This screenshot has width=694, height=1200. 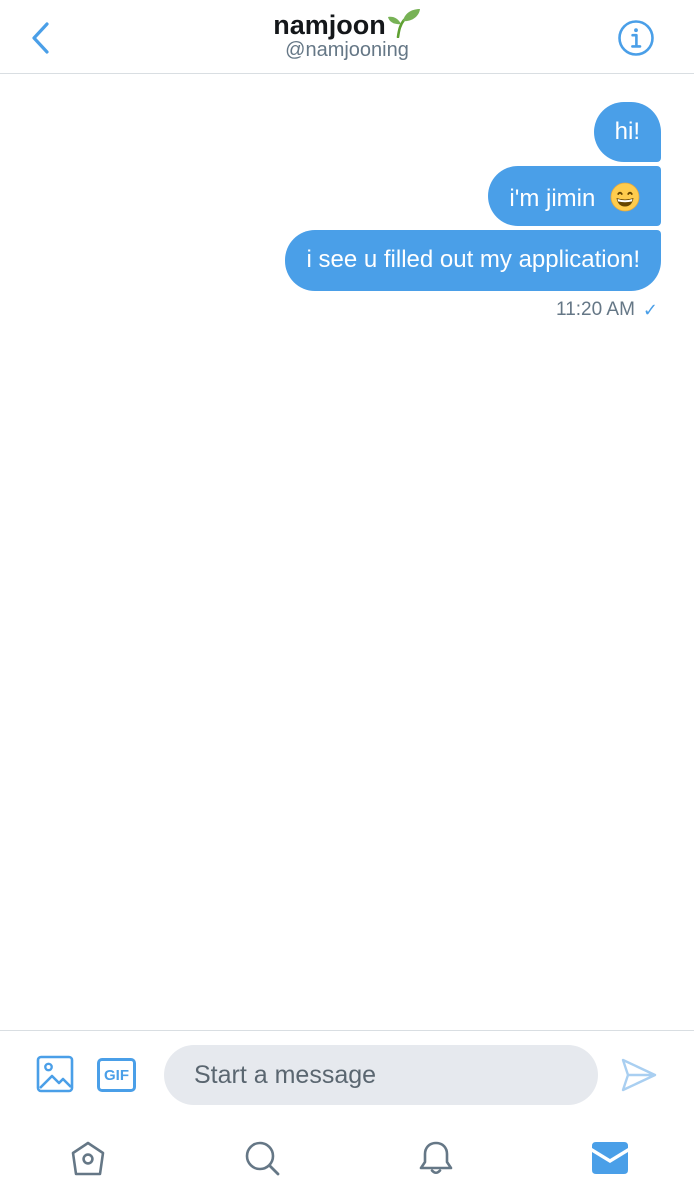 I want to click on seedling-icon, so click(x=403, y=23).